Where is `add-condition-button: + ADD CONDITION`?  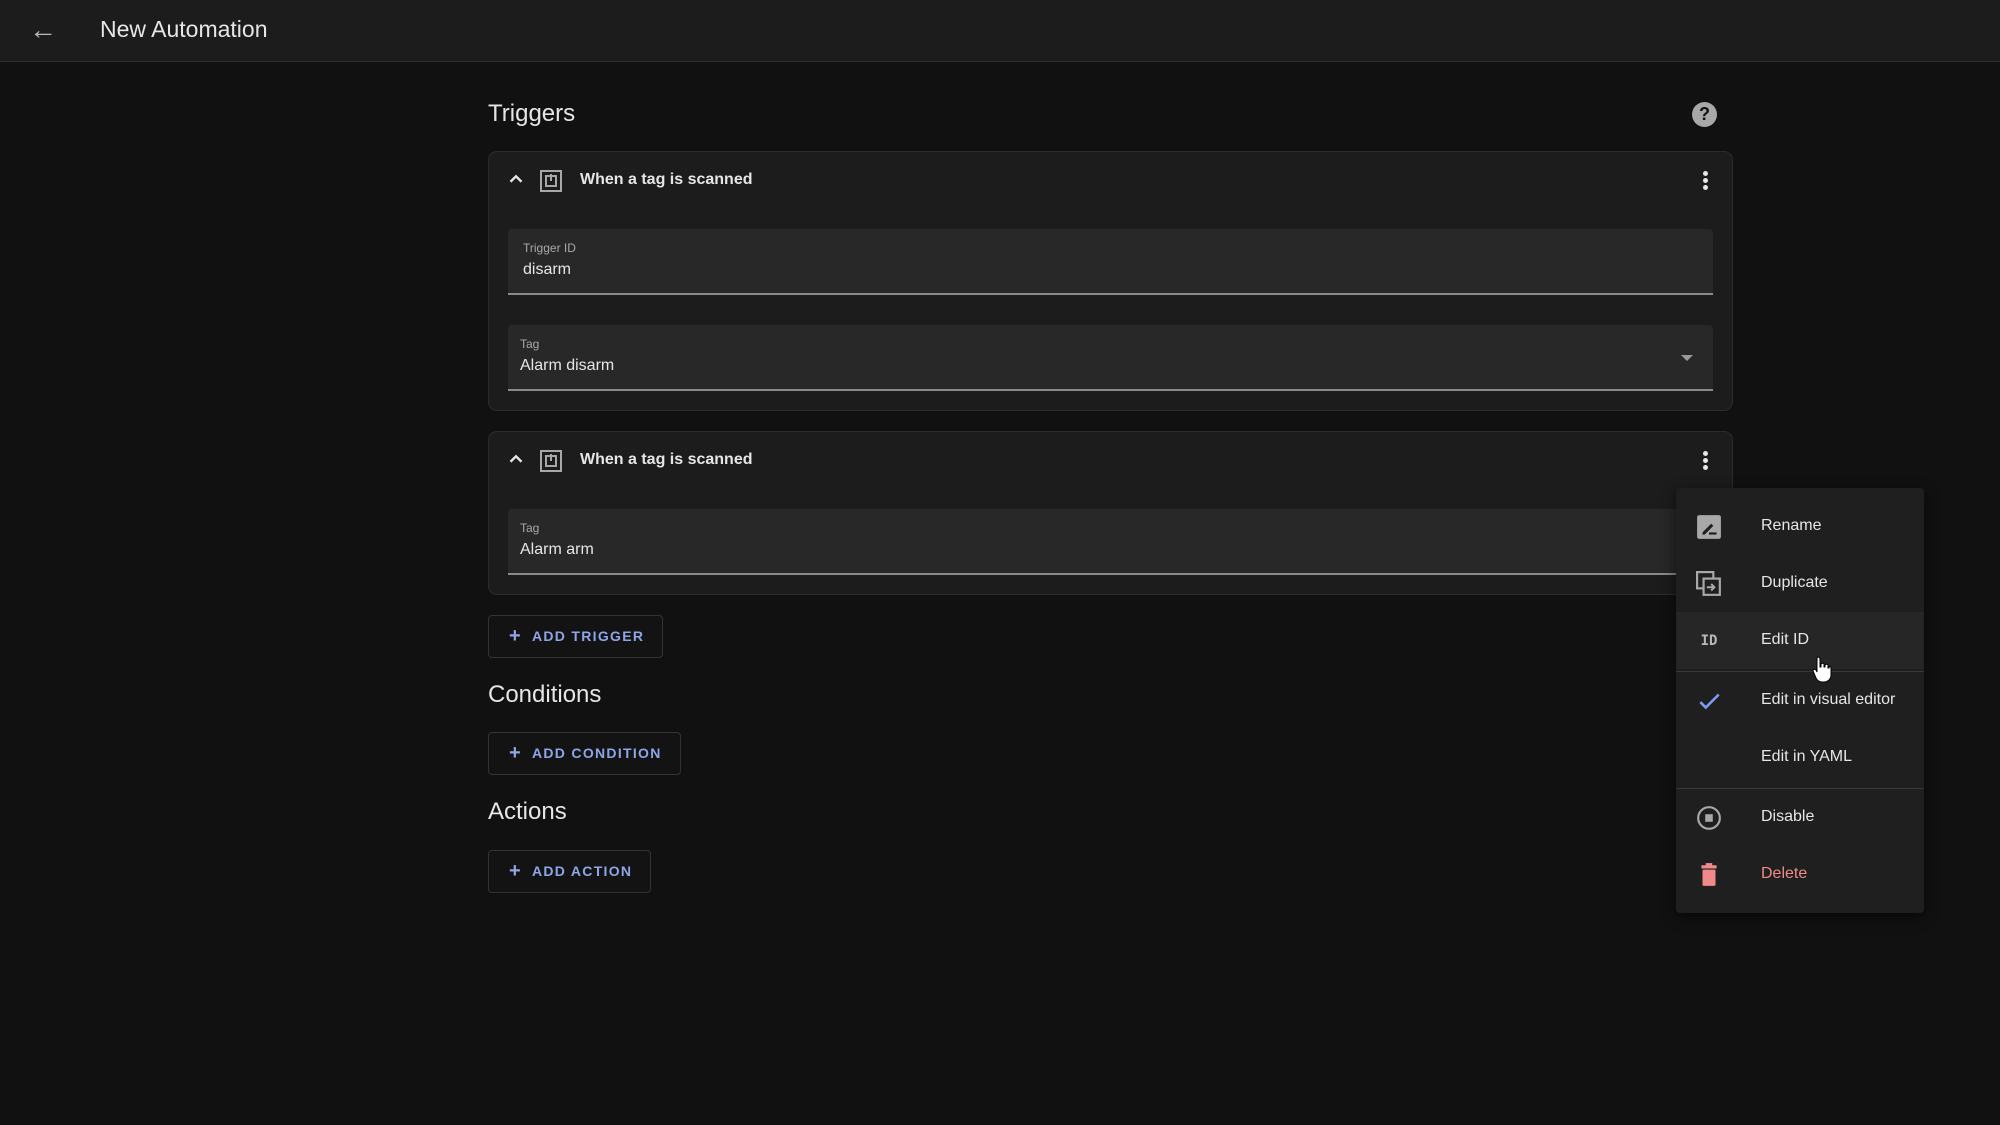
add-condition-button: + ADD CONDITION is located at coordinates (584, 753).